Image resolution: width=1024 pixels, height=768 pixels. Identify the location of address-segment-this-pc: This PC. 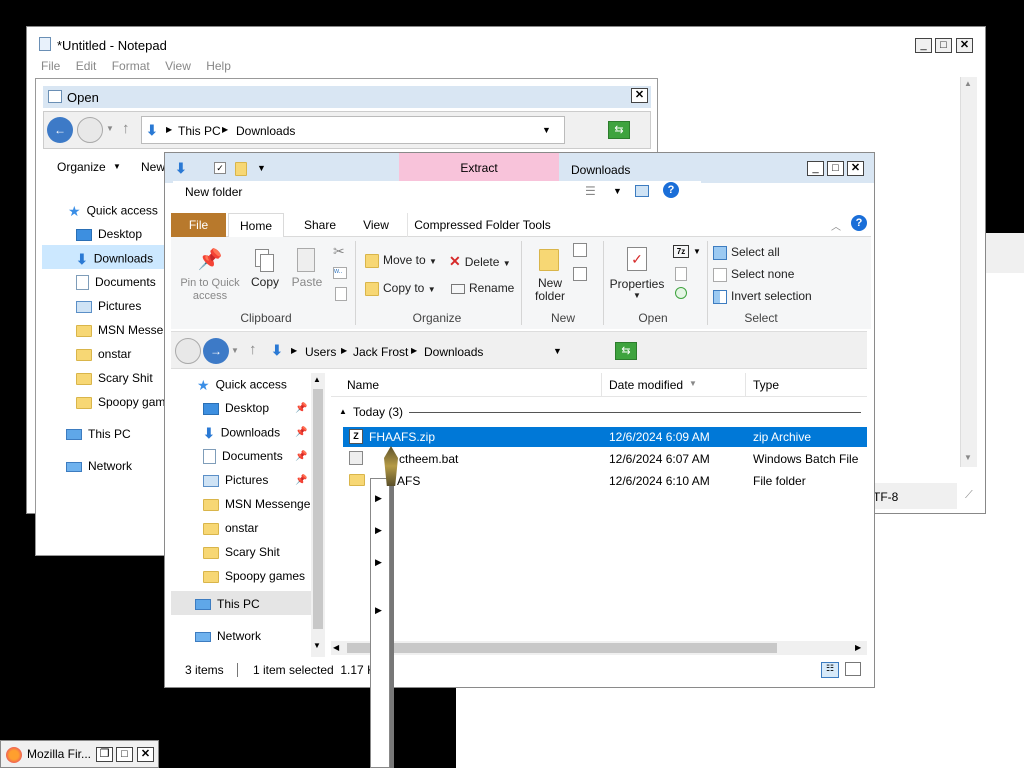
(199, 131).